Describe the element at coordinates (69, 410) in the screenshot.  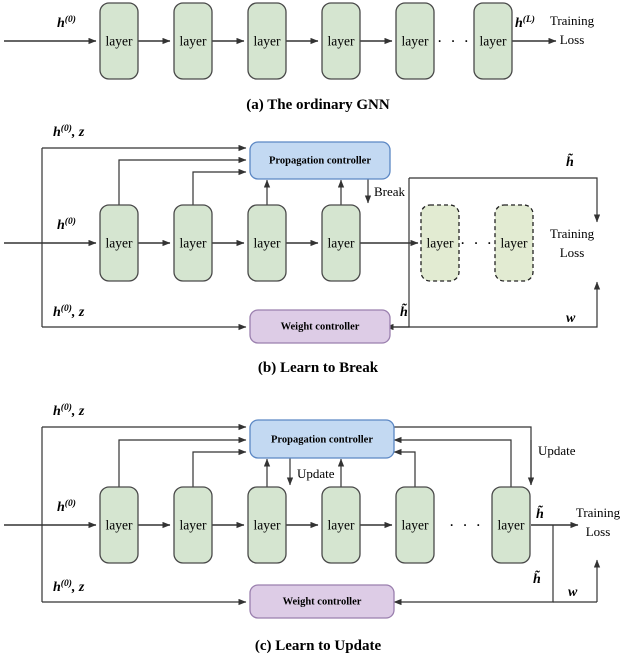
I see `panel-c-top-feedback-label: h(0), z` at that location.